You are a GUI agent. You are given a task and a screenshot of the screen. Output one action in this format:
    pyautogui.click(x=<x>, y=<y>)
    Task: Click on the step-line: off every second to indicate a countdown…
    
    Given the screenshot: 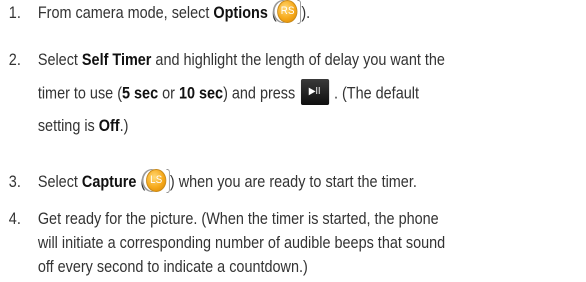 What is the action you would take?
    pyautogui.click(x=172, y=267)
    